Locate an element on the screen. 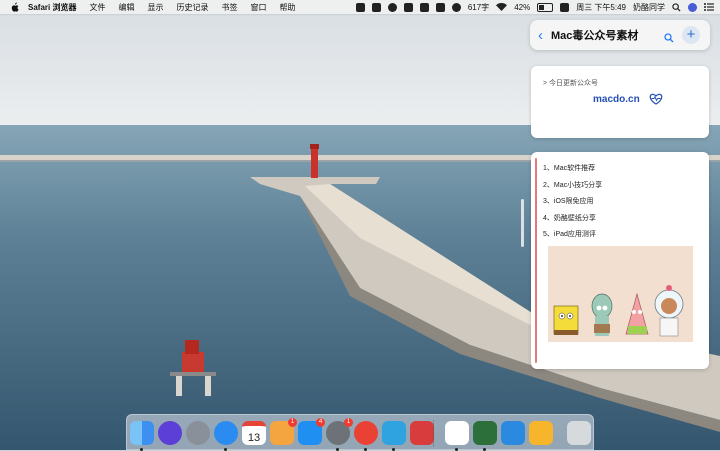 This screenshot has width=720, height=451. dock: 13 1 4 1 is located at coordinates (360, 432).